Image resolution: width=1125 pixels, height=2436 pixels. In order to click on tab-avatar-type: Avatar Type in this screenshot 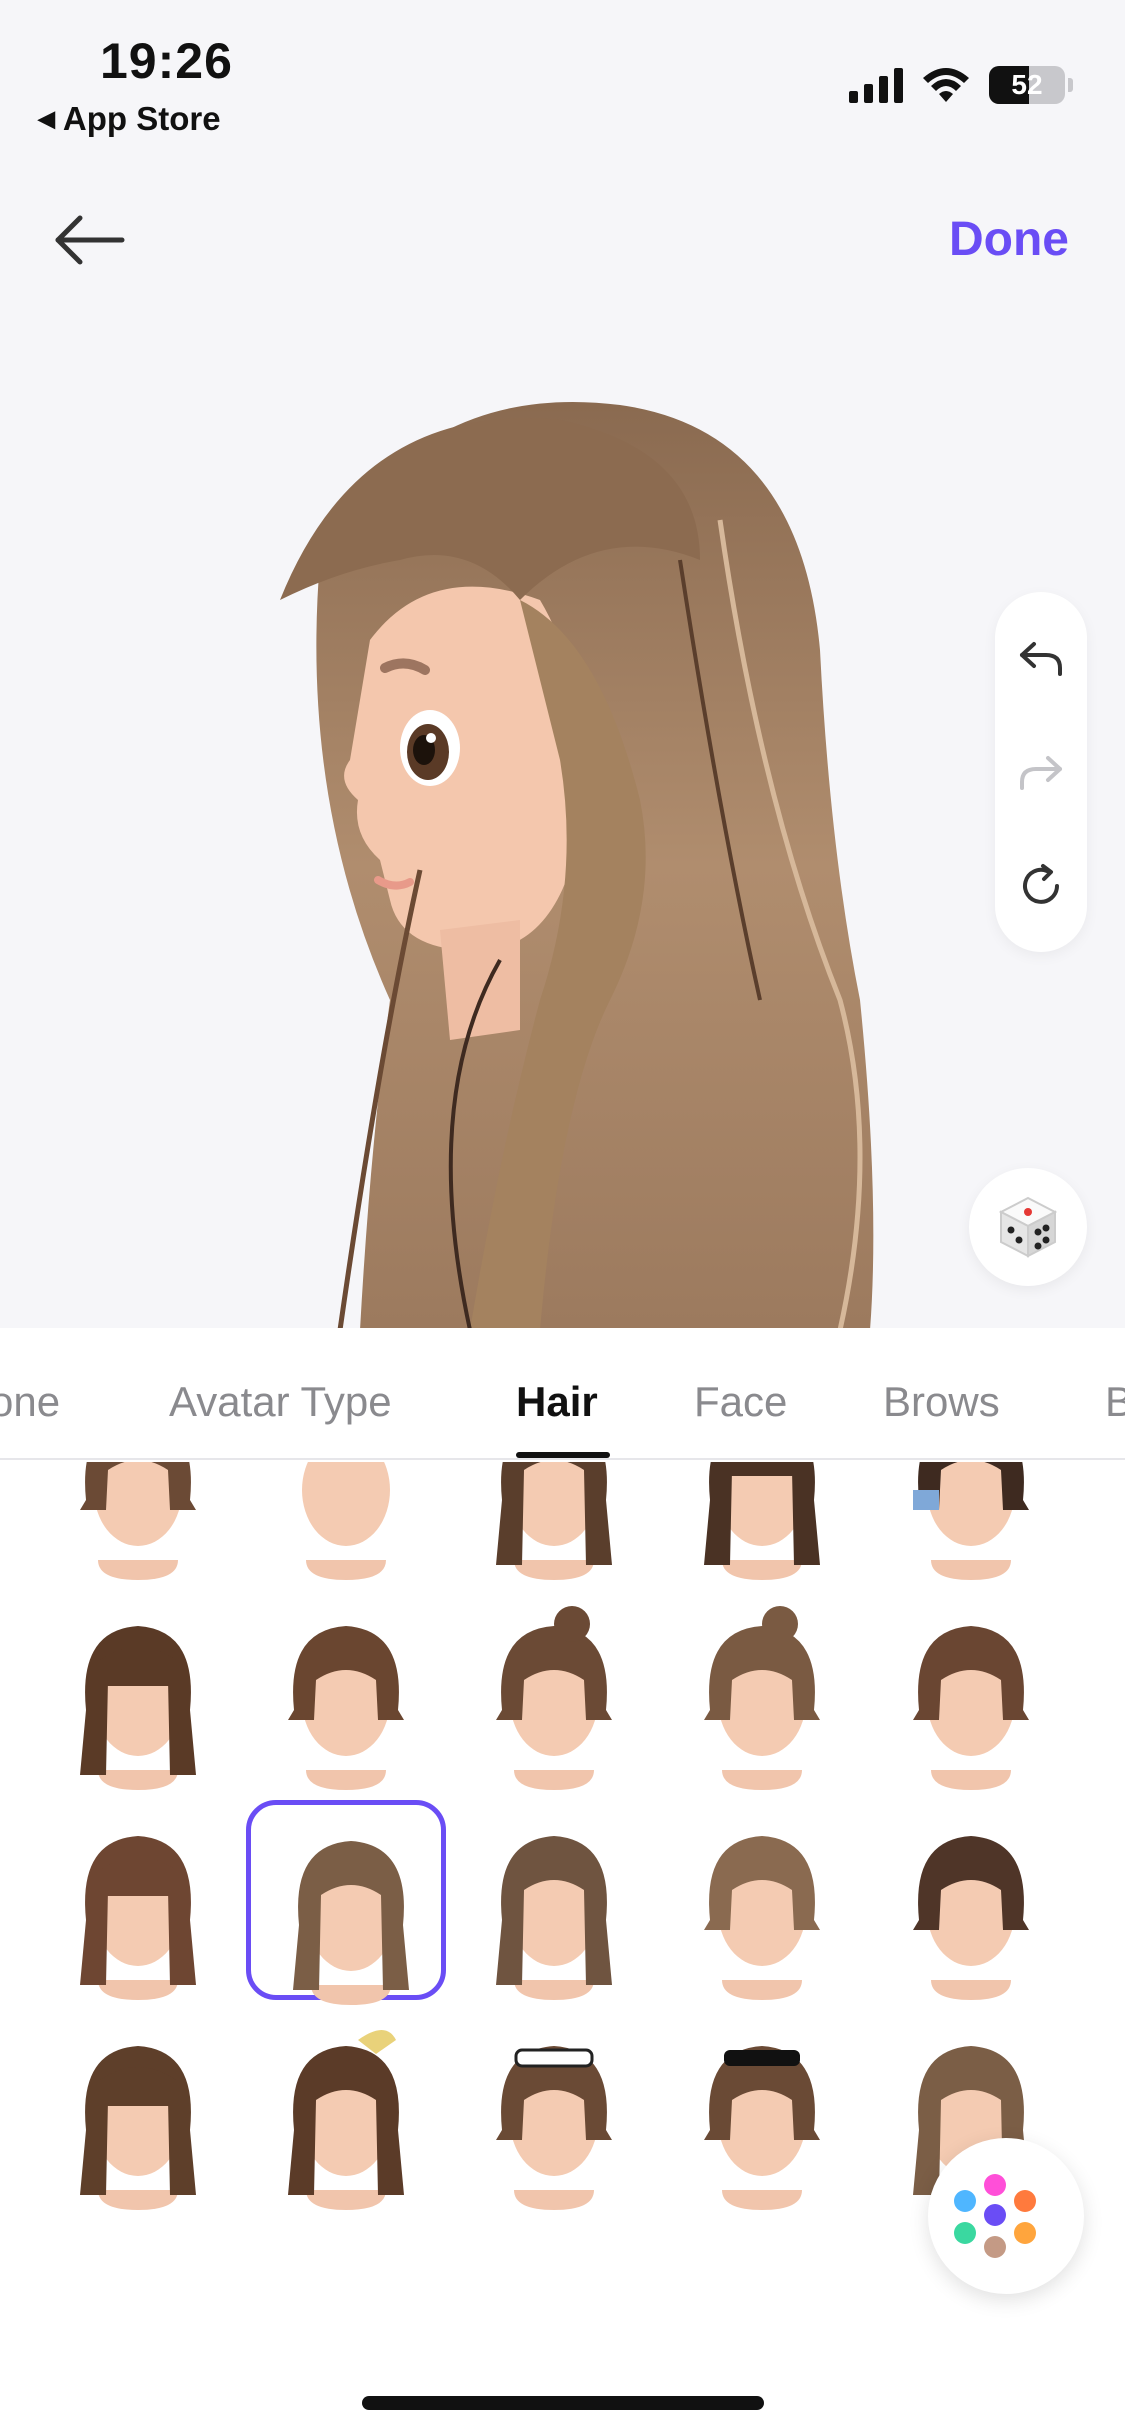, I will do `click(280, 1402)`.